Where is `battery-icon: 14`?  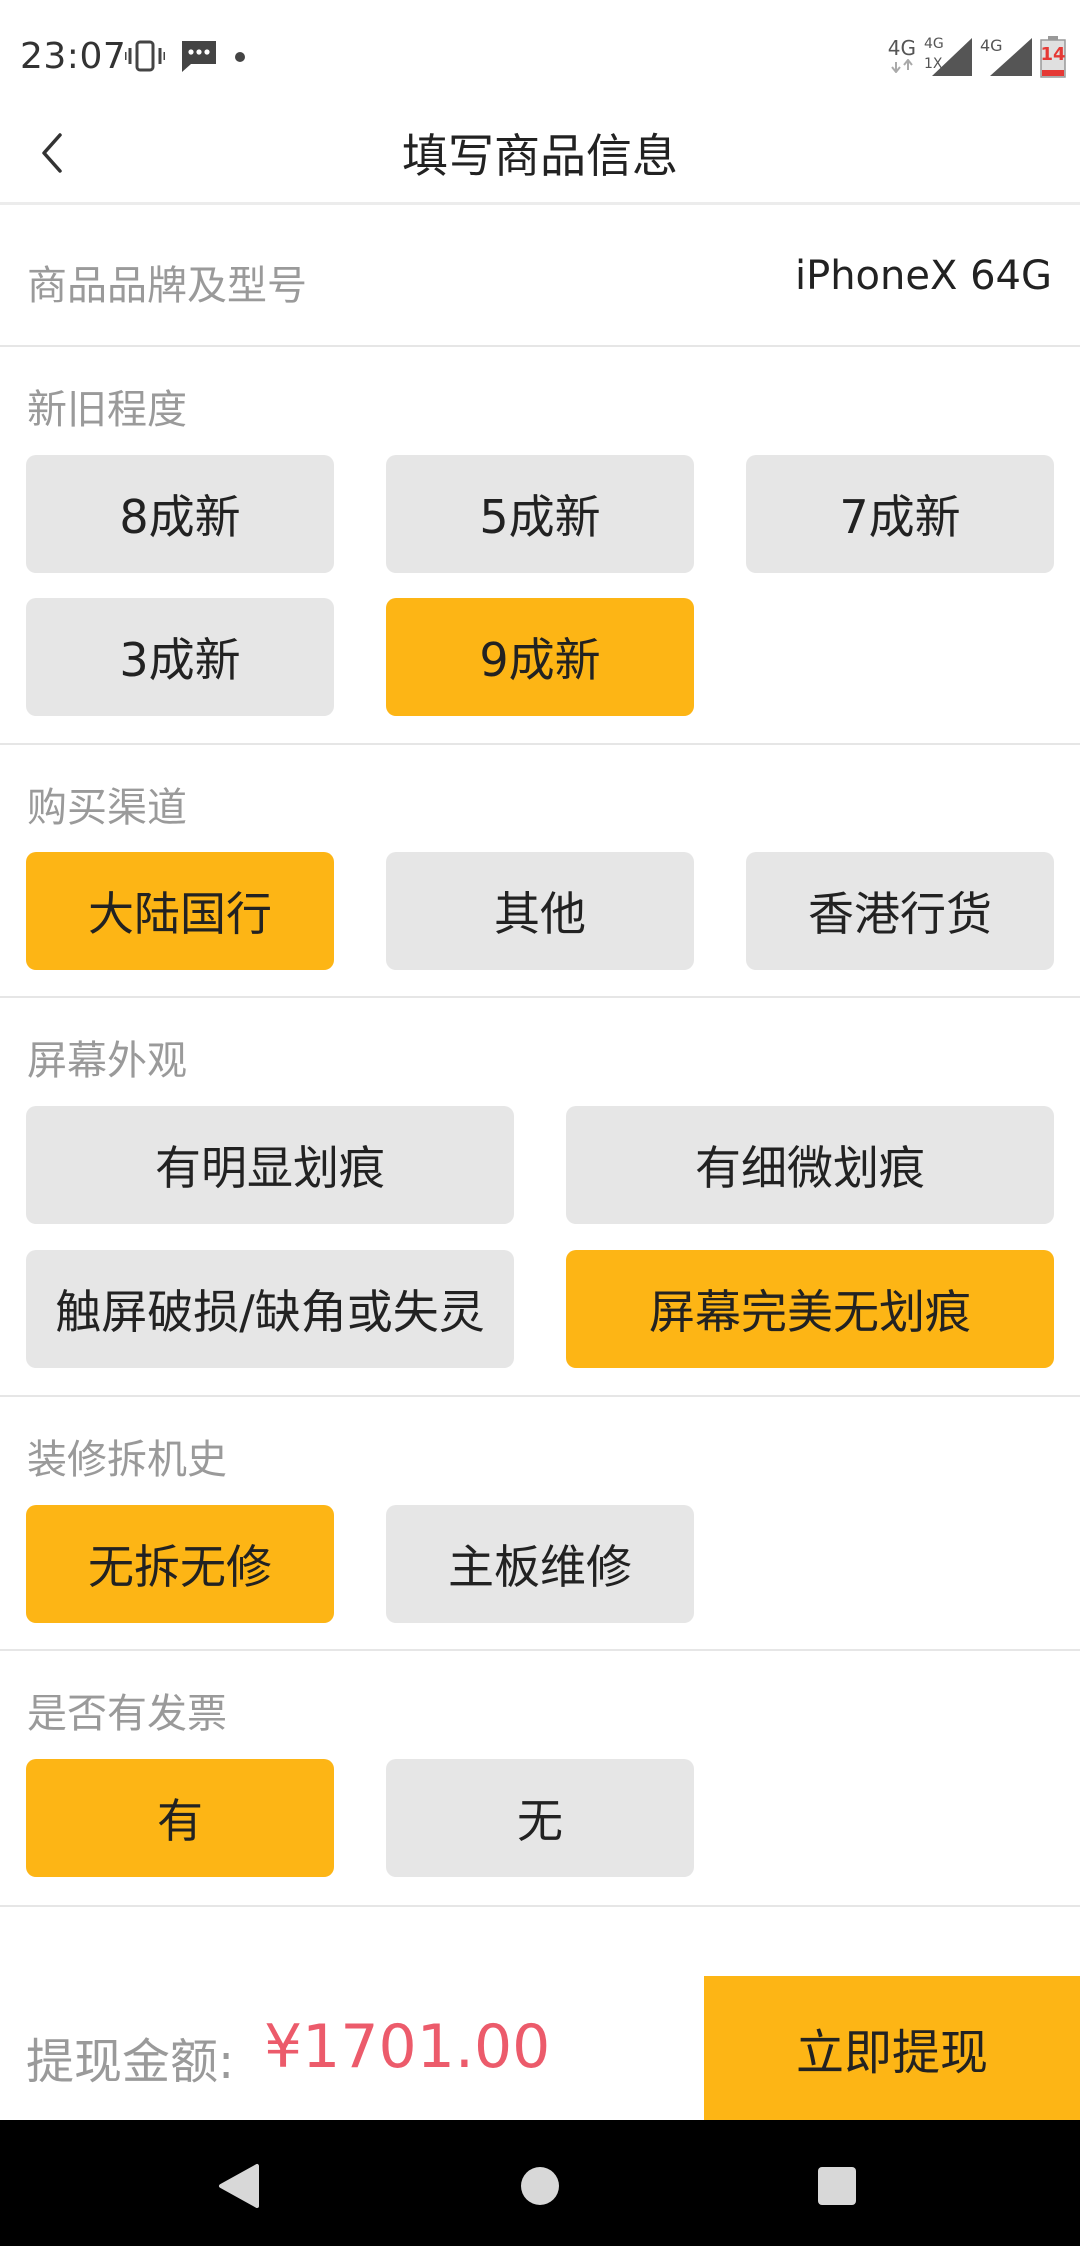
battery-icon: 14 is located at coordinates (1053, 57).